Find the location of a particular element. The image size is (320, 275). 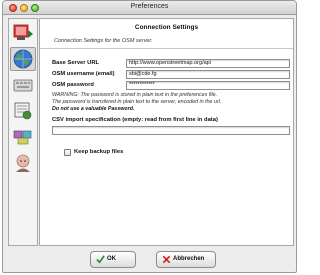

sidebar-item-display is located at coordinates (23, 33).